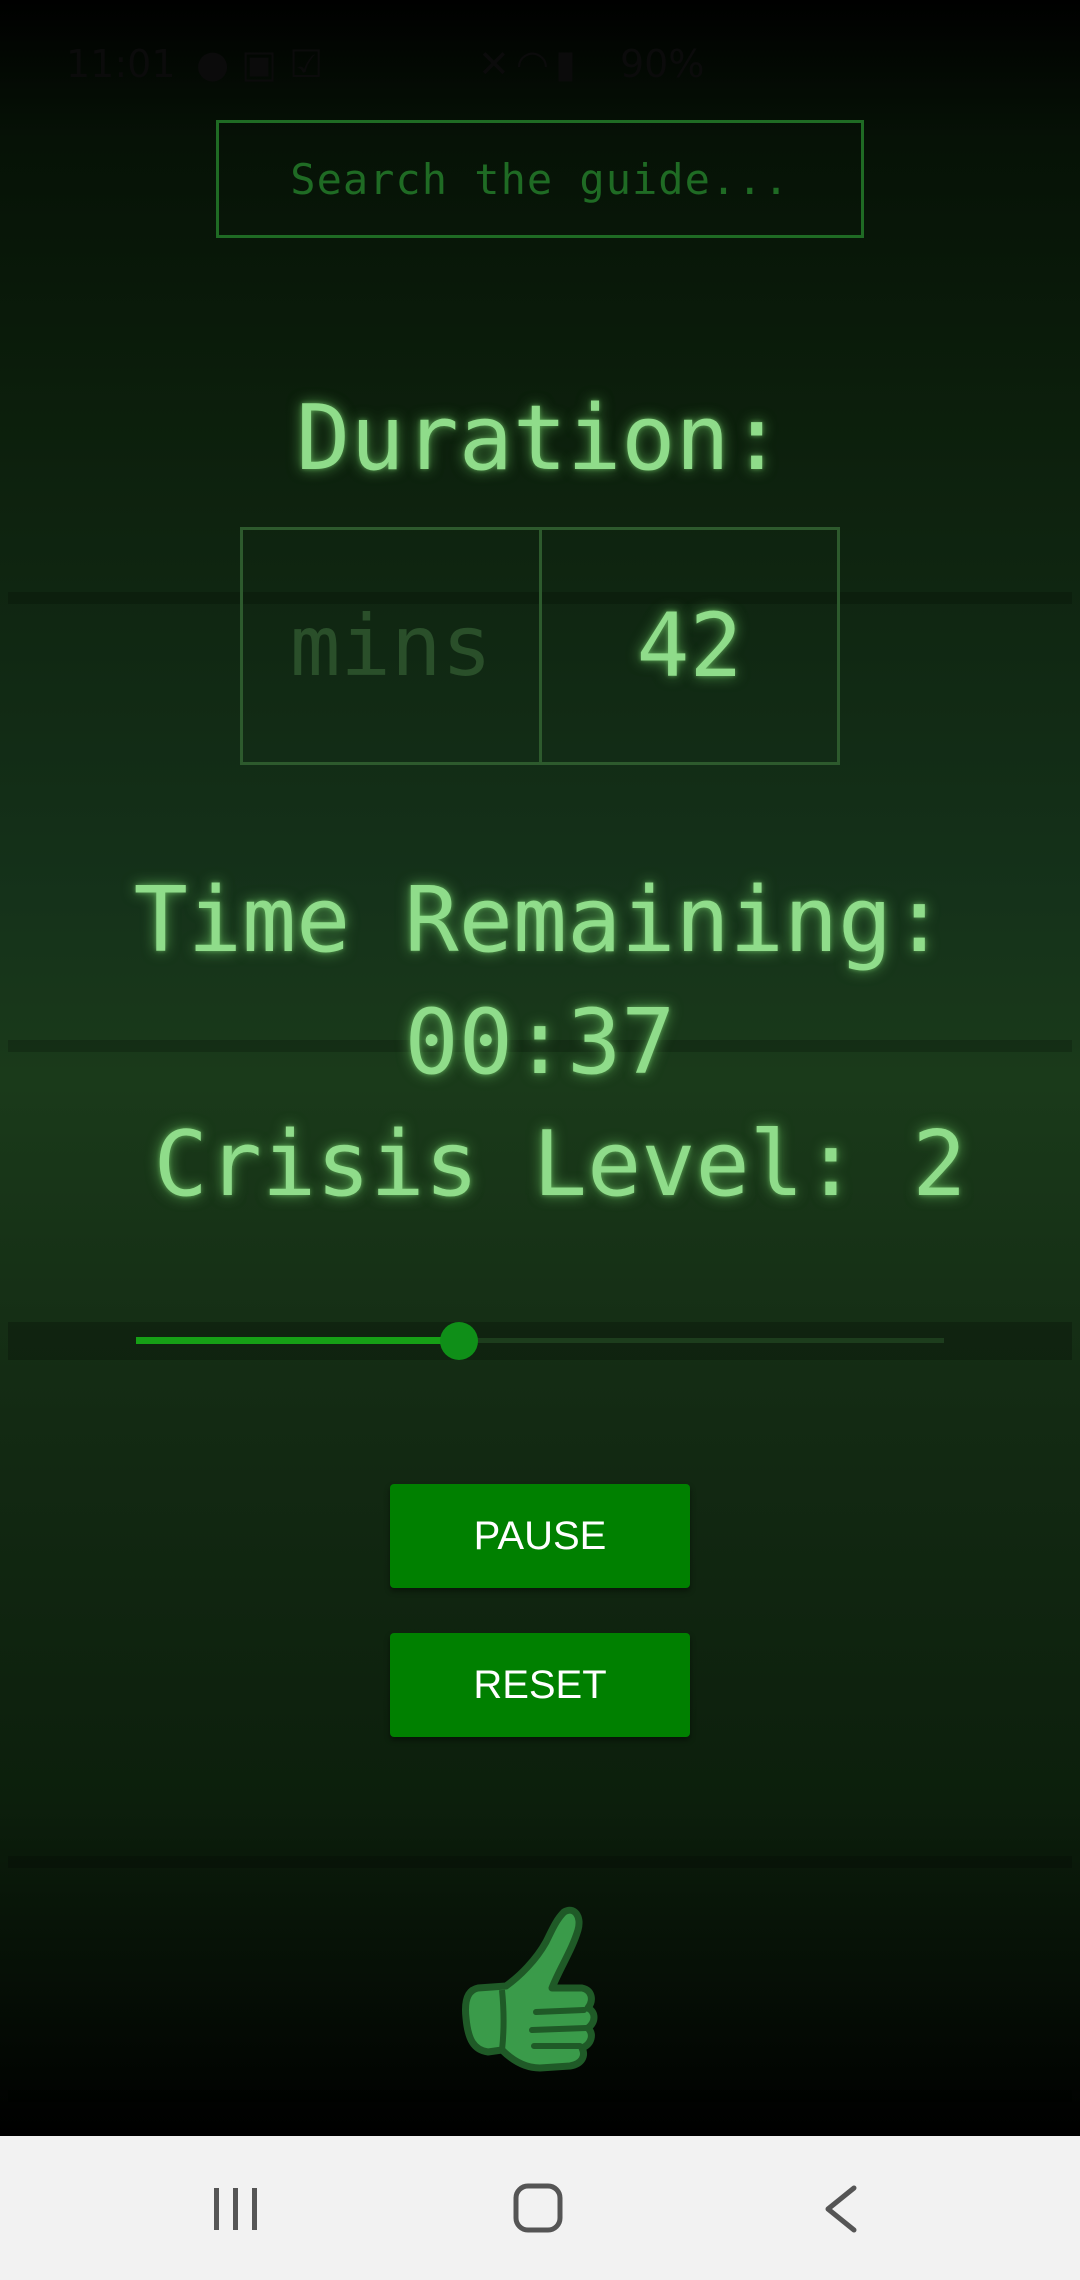 This screenshot has width=1080, height=2280. Describe the element at coordinates (540, 1985) in the screenshot. I see `thumbs-up-icon` at that location.